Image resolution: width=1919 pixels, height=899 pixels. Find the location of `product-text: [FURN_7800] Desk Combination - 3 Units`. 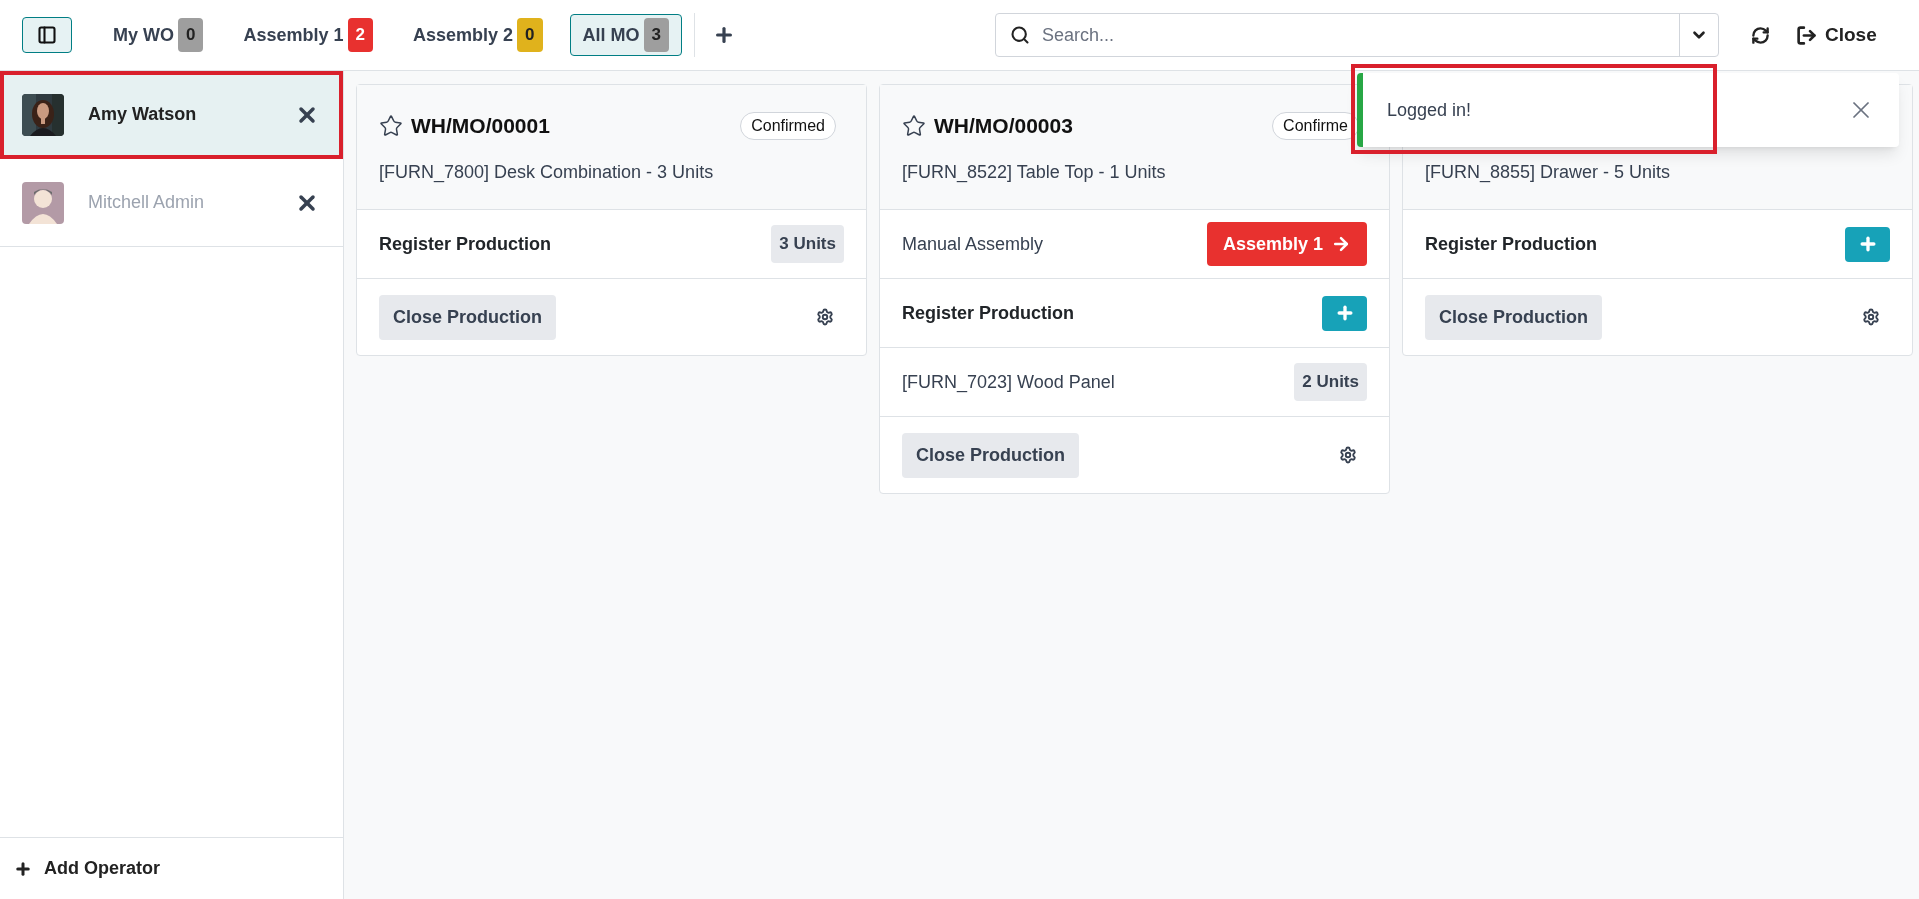

product-text: [FURN_7800] Desk Combination - 3 Units is located at coordinates (547, 173).